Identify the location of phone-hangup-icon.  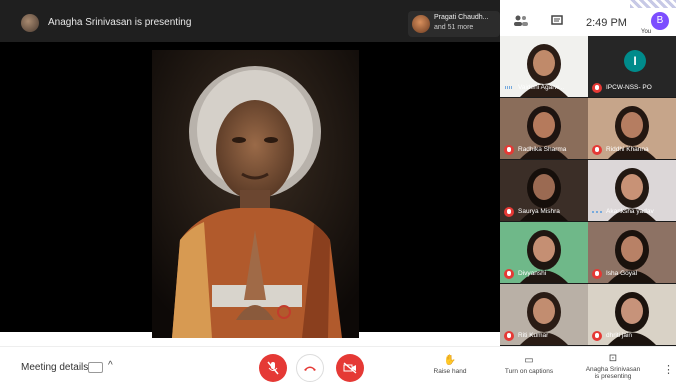
(310, 368).